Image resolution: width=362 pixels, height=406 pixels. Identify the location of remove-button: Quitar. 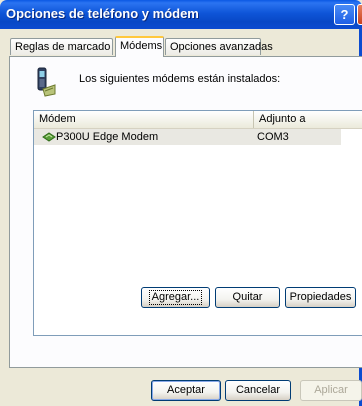
(247, 297).